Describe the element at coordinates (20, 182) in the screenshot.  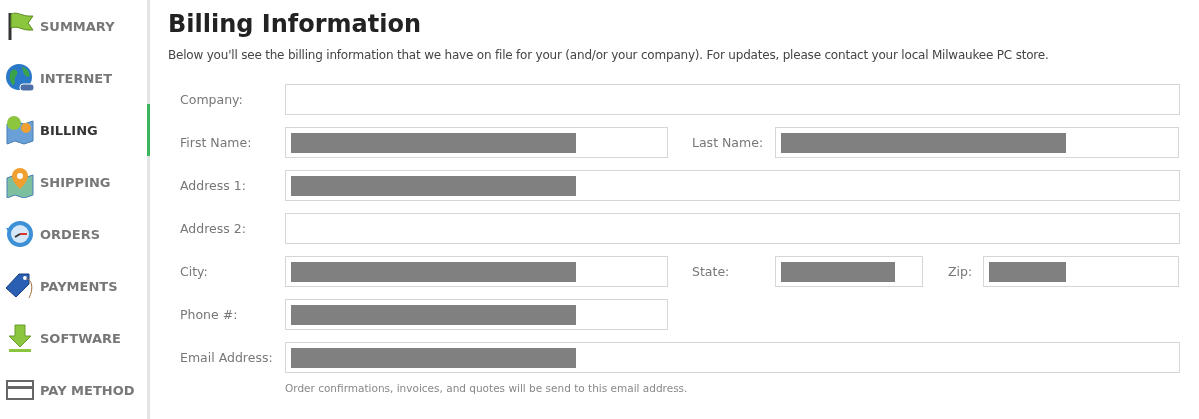
I see `map-pin-icon` at that location.